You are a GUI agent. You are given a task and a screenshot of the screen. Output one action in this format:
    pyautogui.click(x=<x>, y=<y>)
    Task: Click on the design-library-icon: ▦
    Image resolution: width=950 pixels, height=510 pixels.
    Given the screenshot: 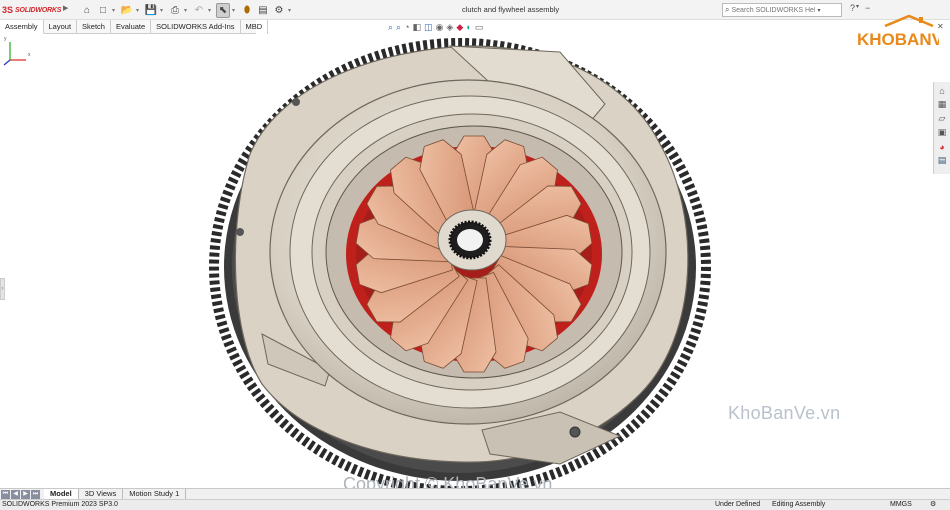 What is the action you would take?
    pyautogui.click(x=942, y=104)
    